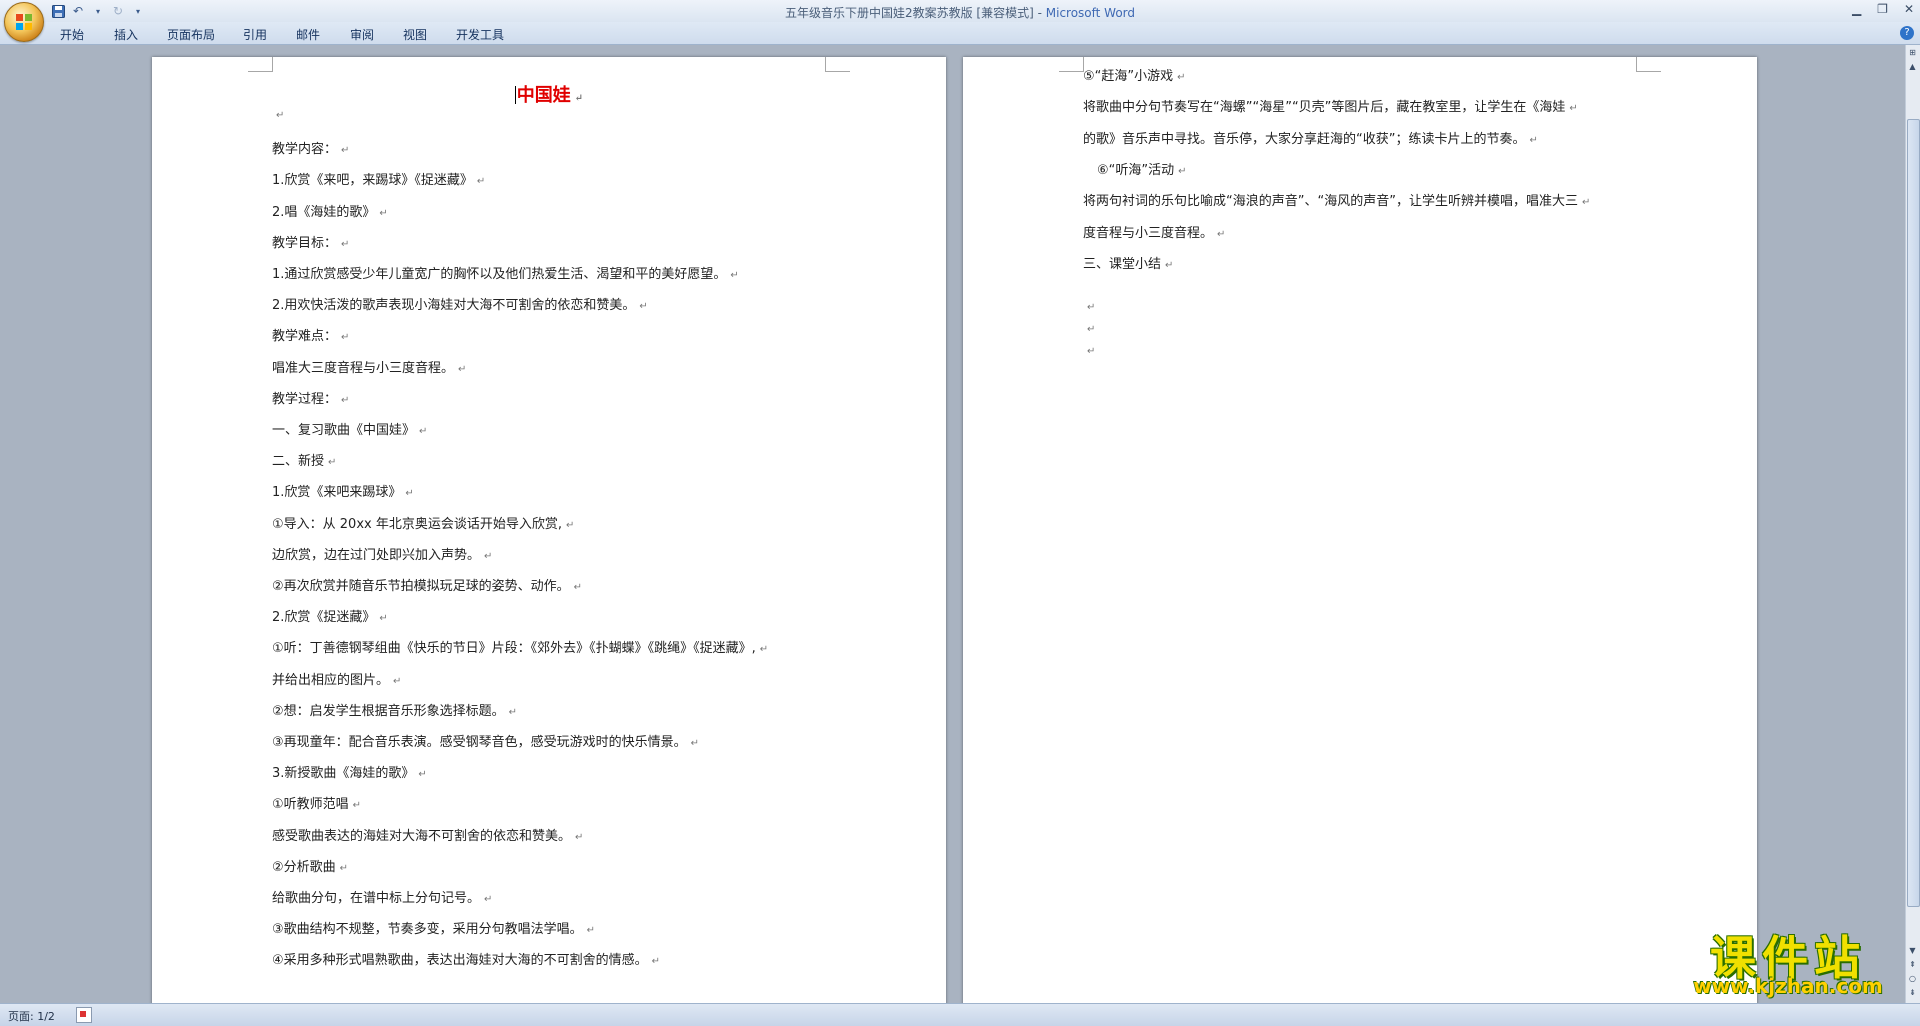  I want to click on paragraph-text: ③再现童年：配合音乐表演。感受钢琴音色，感受玩游戏时的快乐情景。, so click(479, 742).